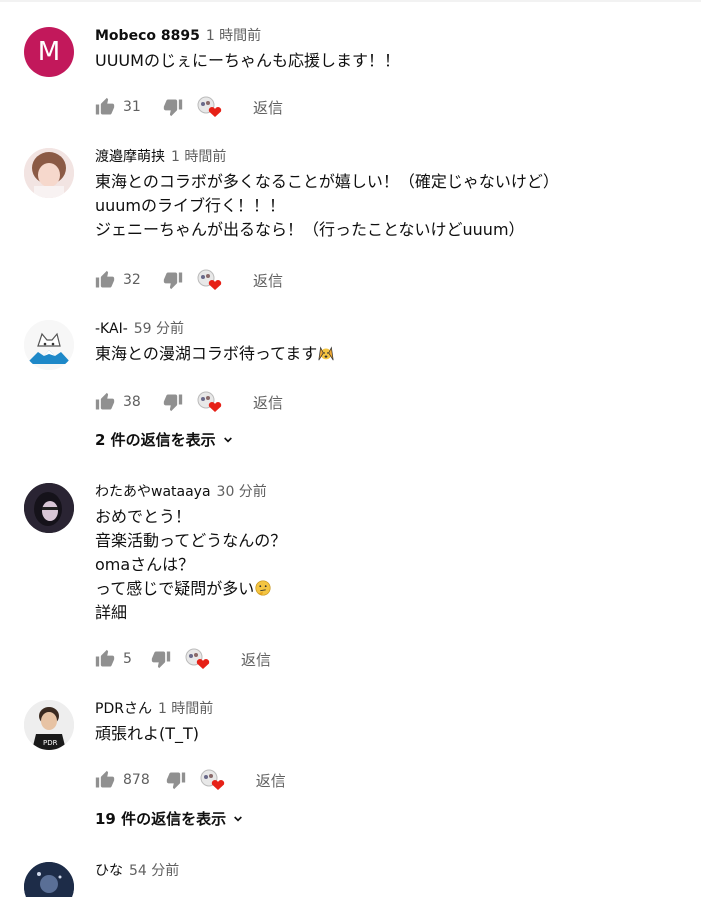  Describe the element at coordinates (390, 734) in the screenshot. I see `comment-text: 頑張れよ(T_T)` at that location.